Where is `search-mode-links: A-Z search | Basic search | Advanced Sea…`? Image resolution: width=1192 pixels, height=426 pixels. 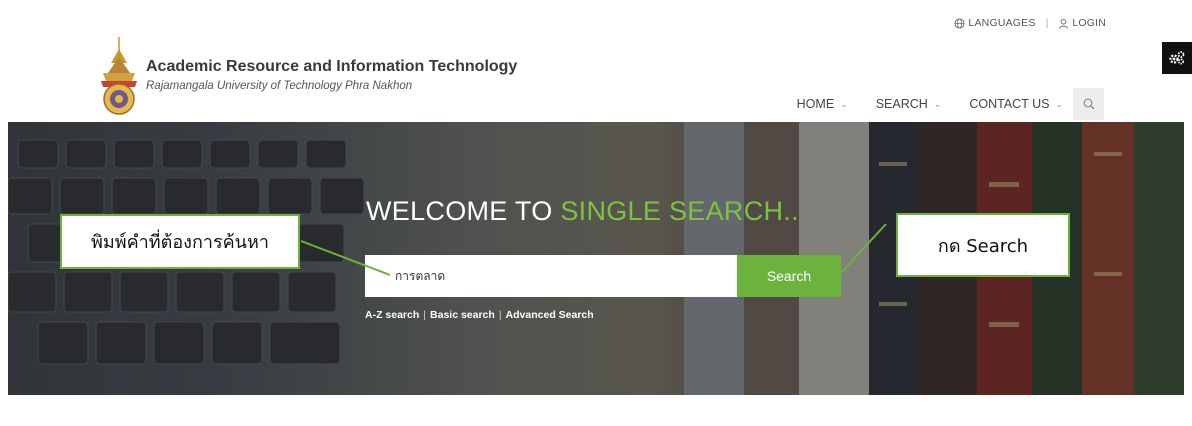 search-mode-links: A-Z search | Basic search | Advanced Sea… is located at coordinates (479, 315).